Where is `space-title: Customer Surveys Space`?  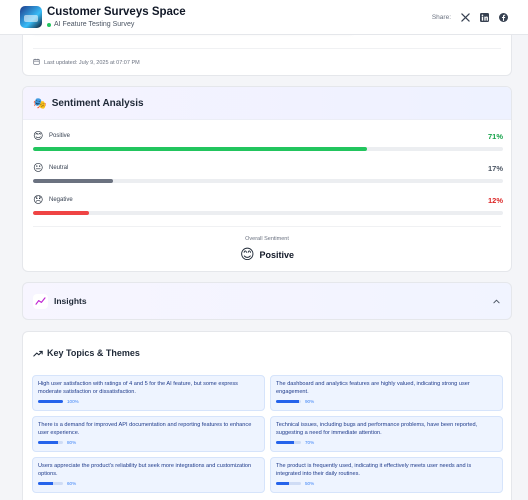
space-title: Customer Surveys Space is located at coordinates (116, 12).